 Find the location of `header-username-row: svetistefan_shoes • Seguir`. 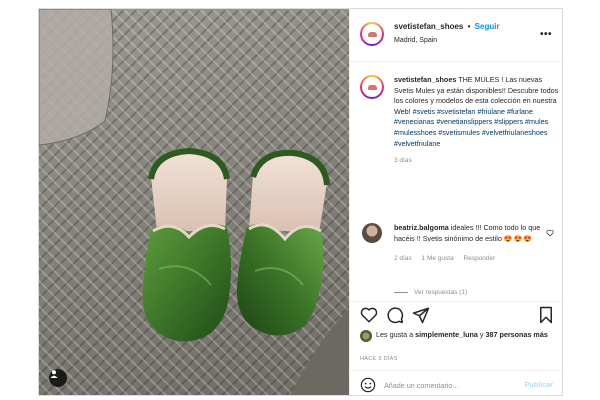

header-username-row: svetistefan_shoes • Seguir is located at coordinates (447, 26).